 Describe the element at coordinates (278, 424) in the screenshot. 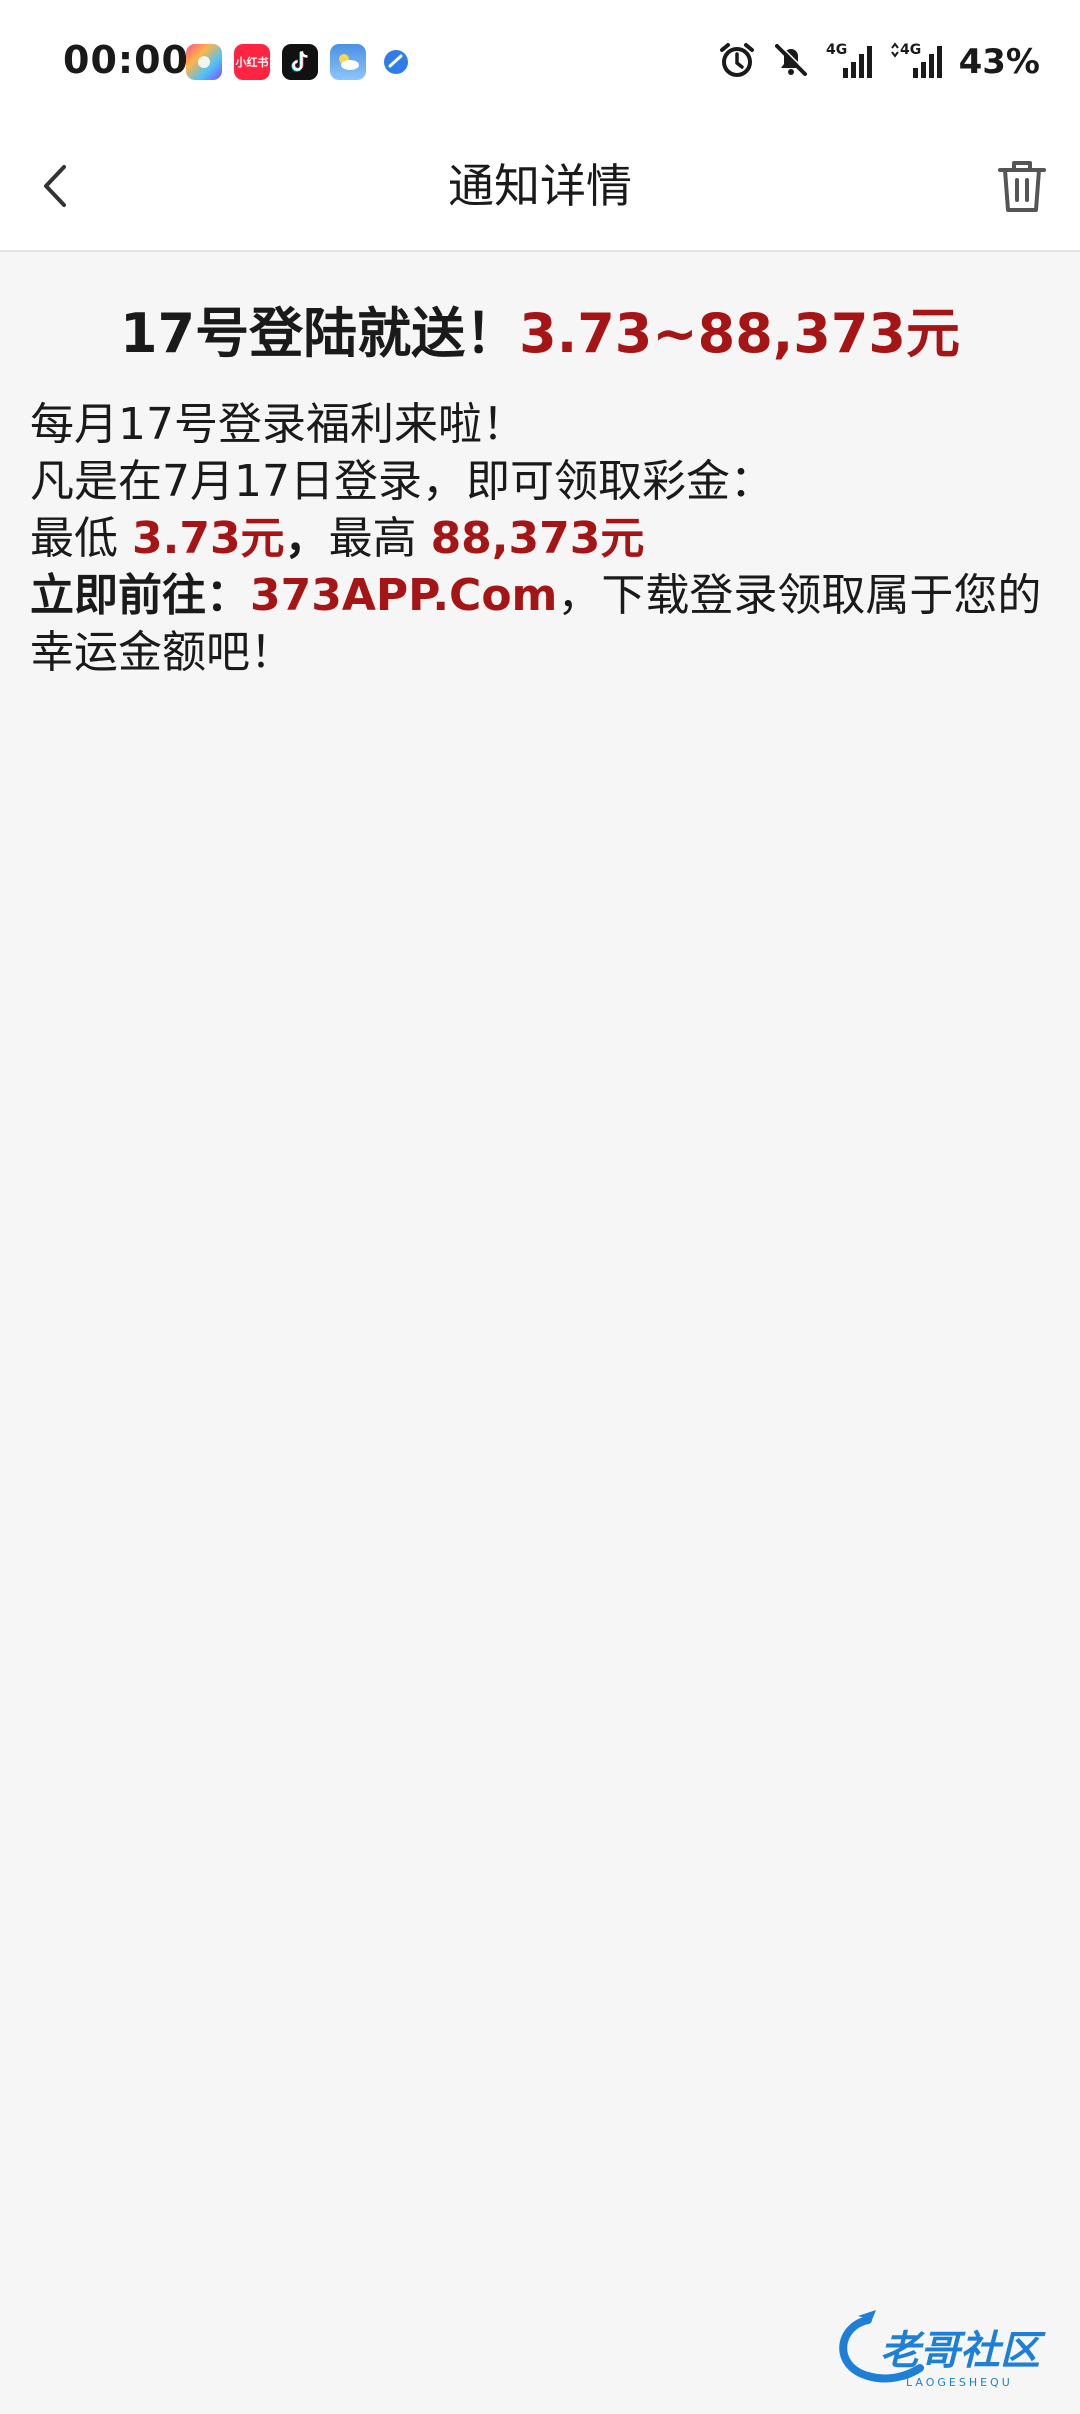

I see `notice-line-1: 每月17号登录福利来啦！` at that location.